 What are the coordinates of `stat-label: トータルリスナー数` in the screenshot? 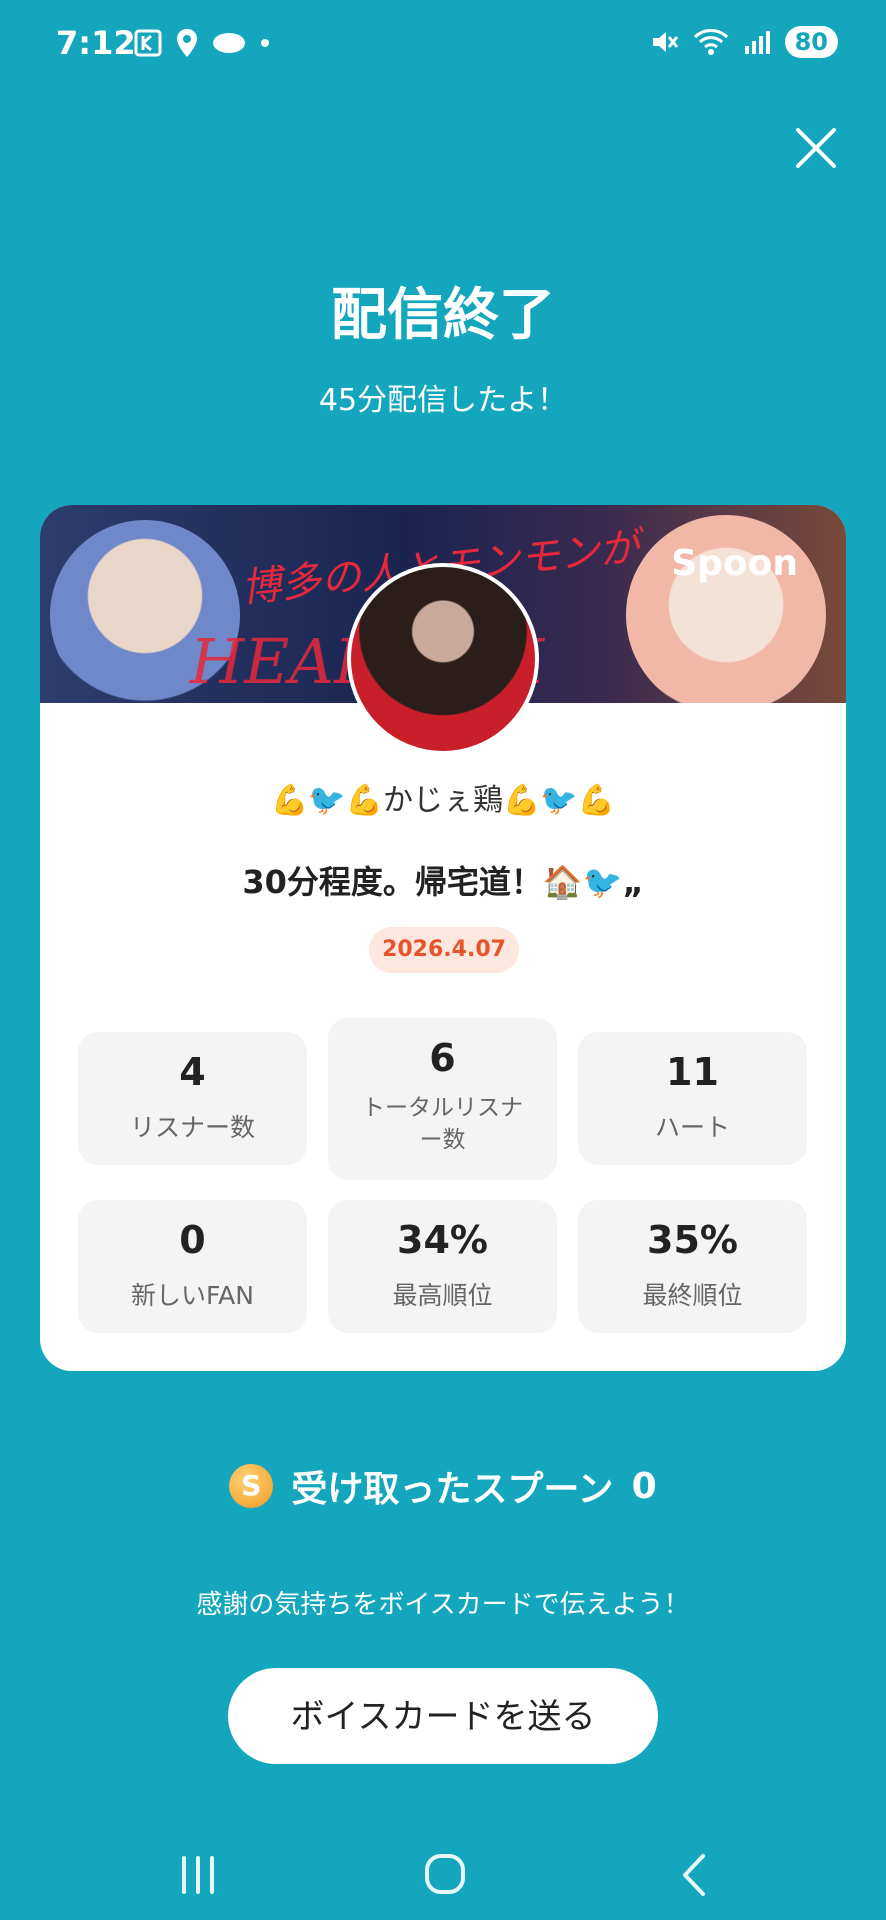 It's located at (442, 1124).